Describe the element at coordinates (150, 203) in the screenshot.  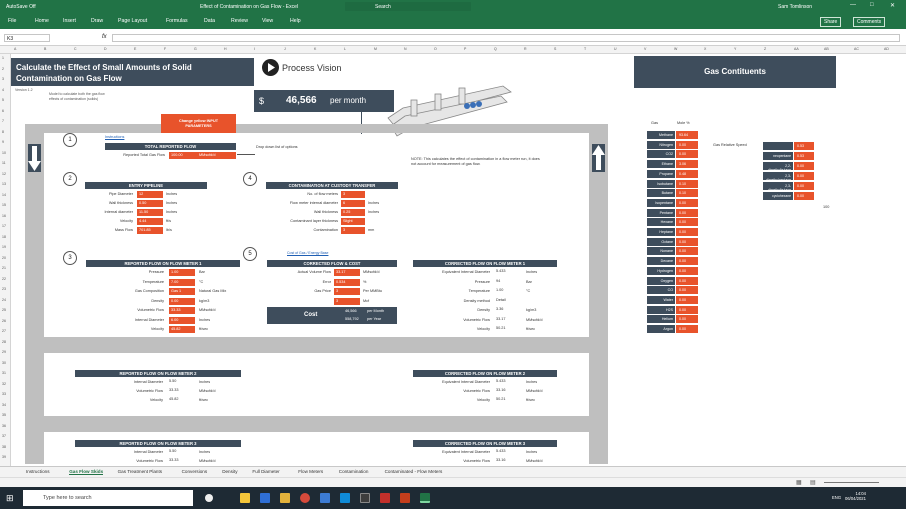
I see `row-value: 0.50` at that location.